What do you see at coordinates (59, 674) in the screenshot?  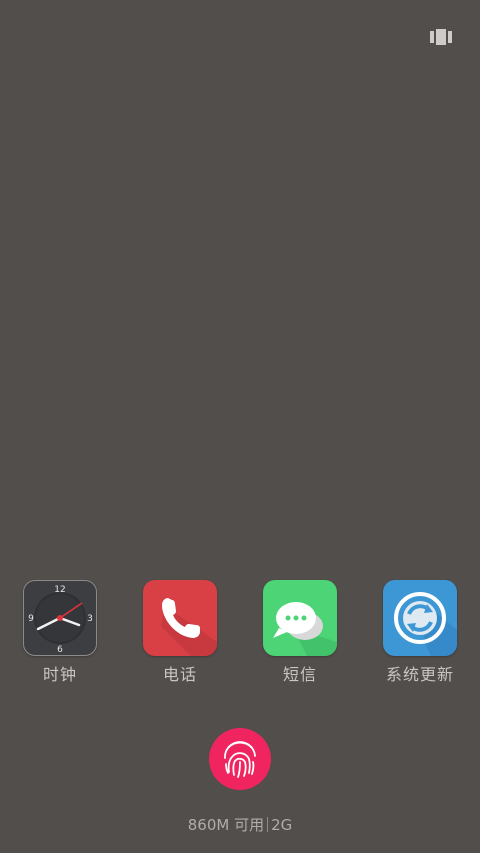 I see `app-label-clock: 时钟` at bounding box center [59, 674].